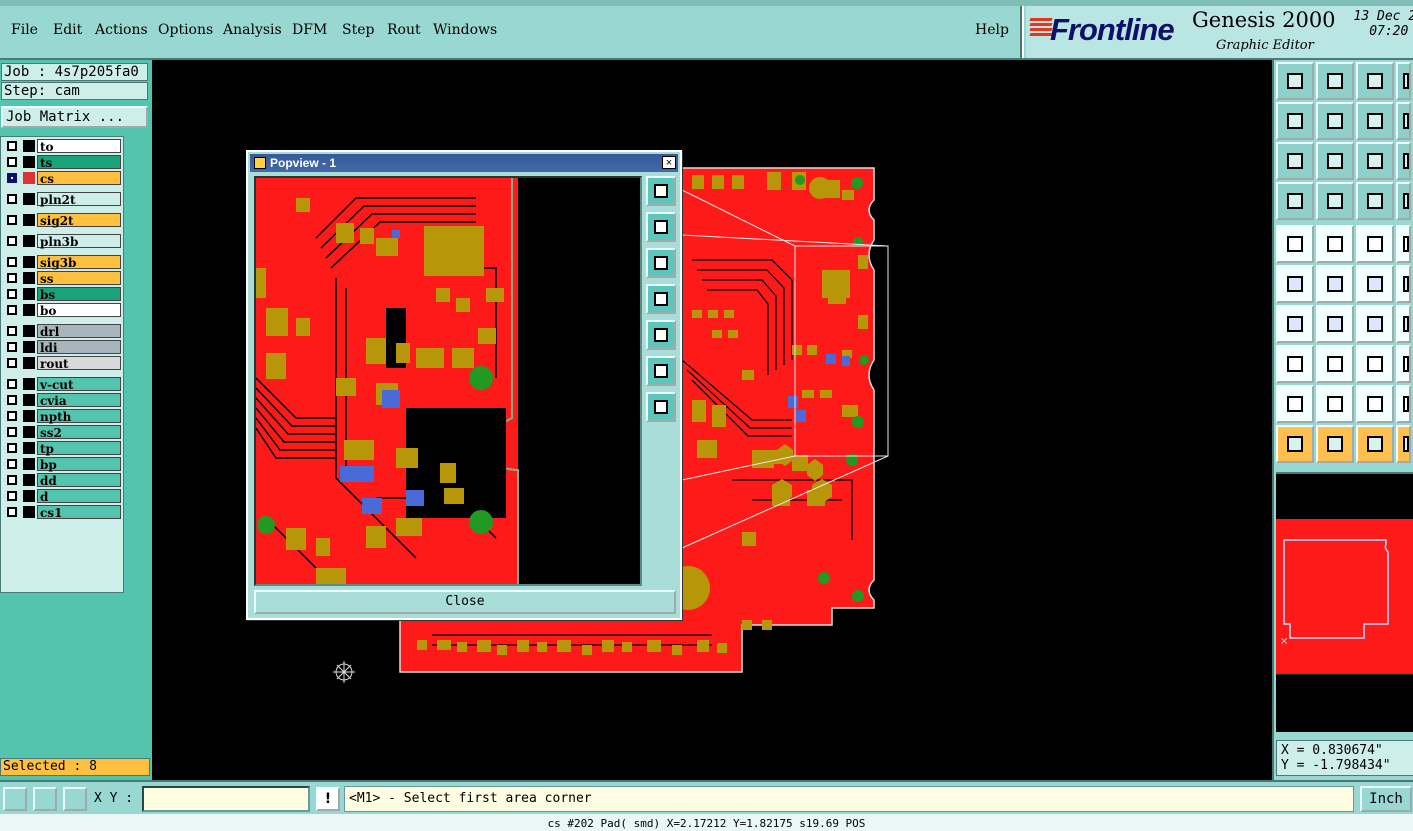 Image resolution: width=1413 pixels, height=831 pixels. What do you see at coordinates (24, 30) in the screenshot?
I see `menu-file: File` at bounding box center [24, 30].